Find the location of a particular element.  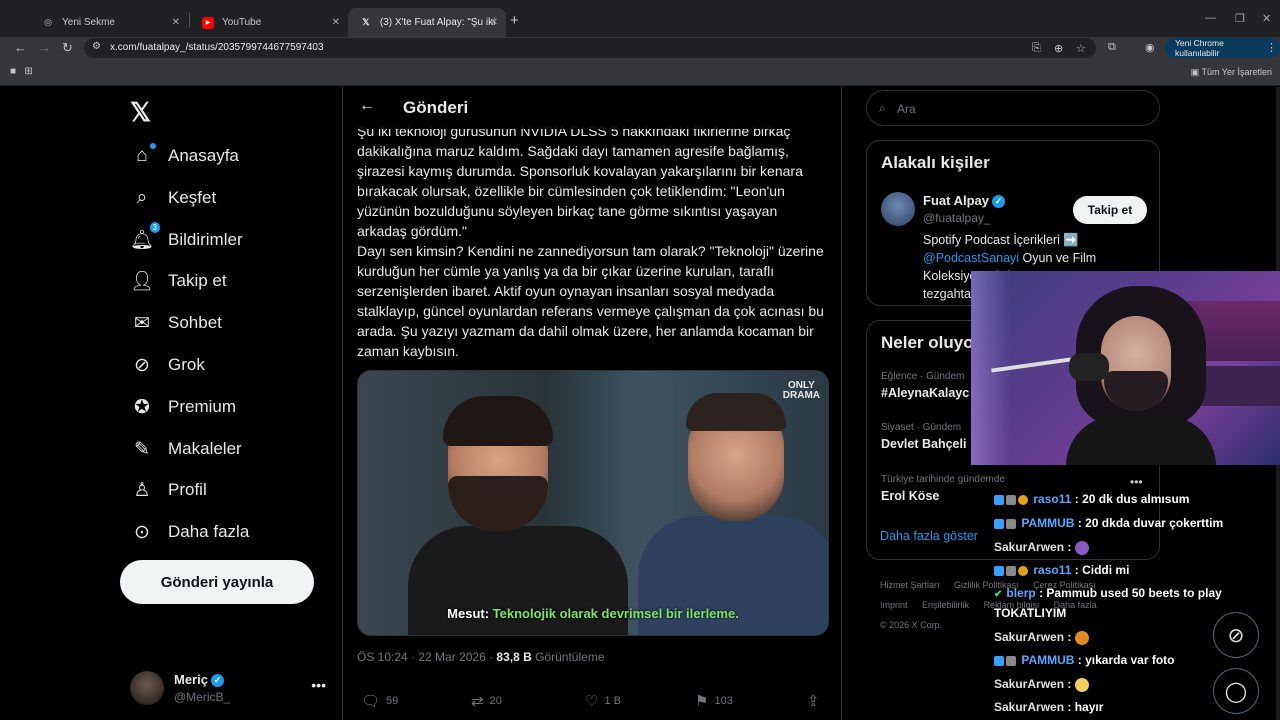

chat-username: SakurArwen is located at coordinates (1029, 637).